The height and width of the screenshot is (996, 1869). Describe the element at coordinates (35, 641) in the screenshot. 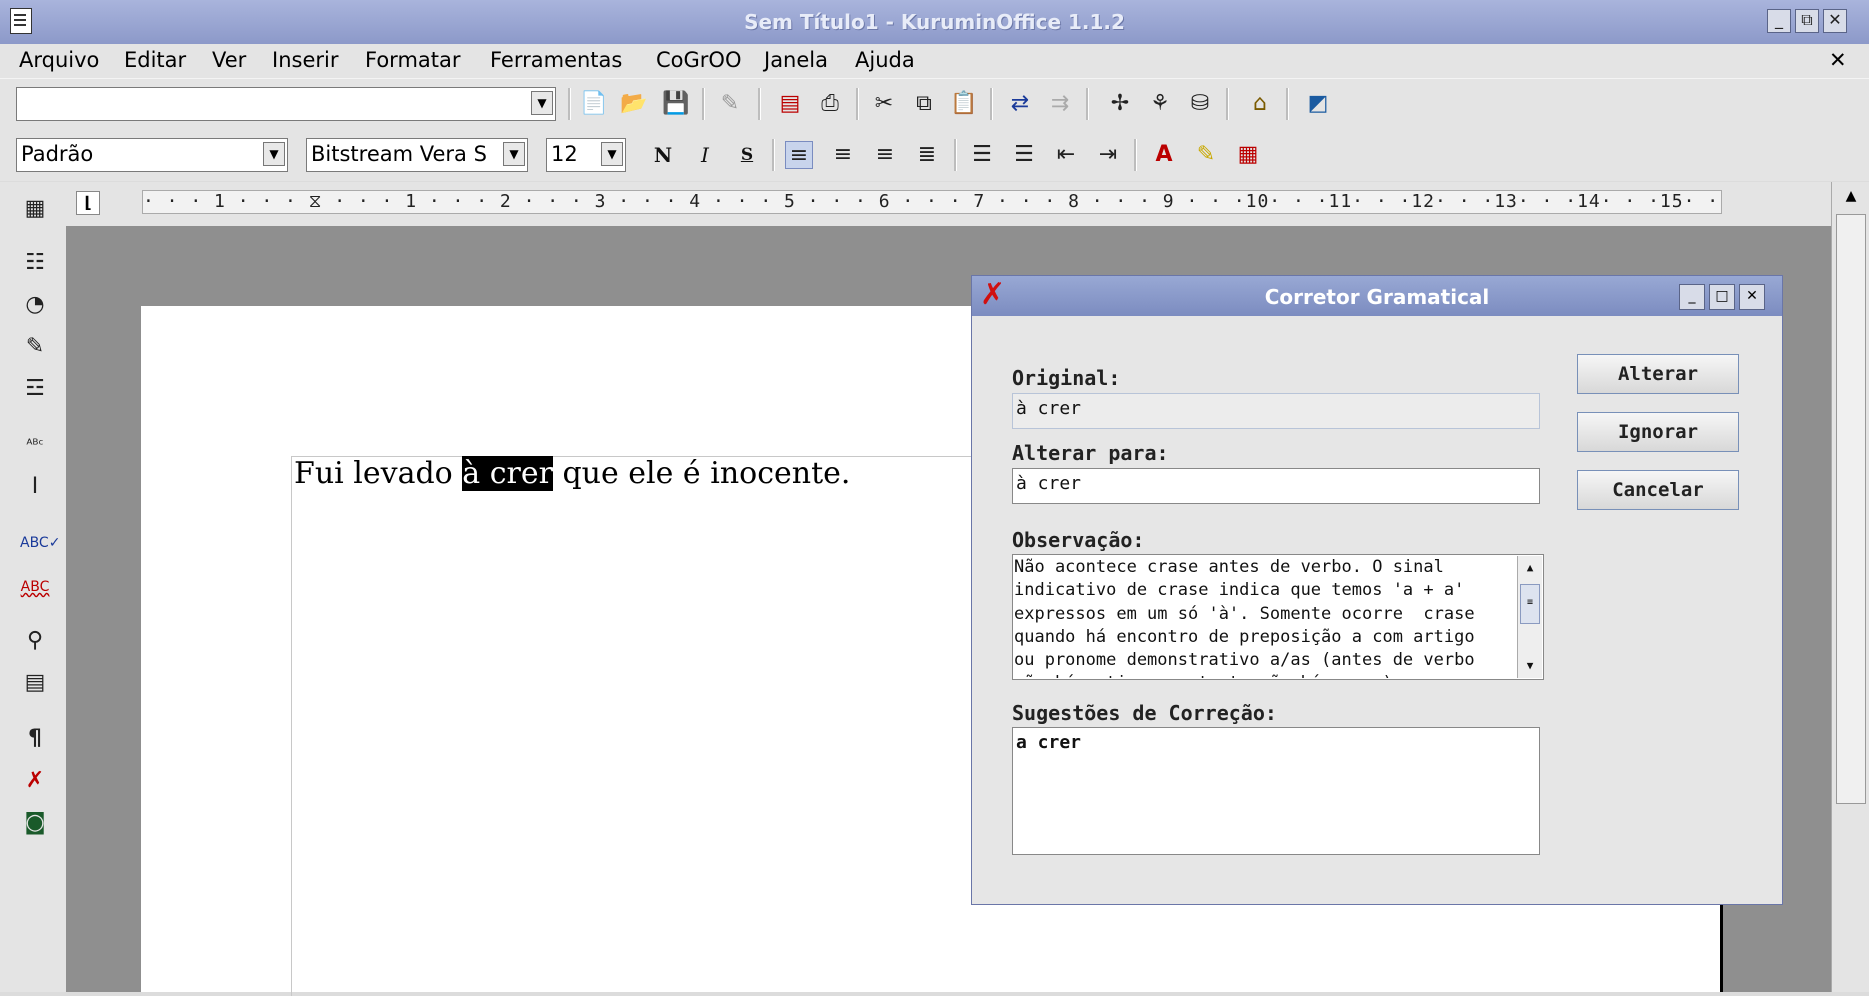

I see `find-replace-icon: ⚲` at that location.